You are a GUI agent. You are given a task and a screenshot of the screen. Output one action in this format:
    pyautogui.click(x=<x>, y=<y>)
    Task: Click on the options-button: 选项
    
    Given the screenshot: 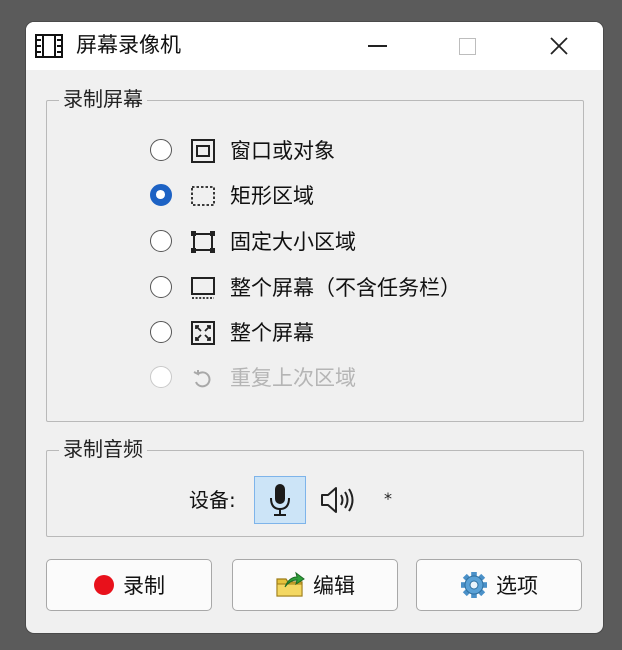 What is the action you would take?
    pyautogui.click(x=499, y=585)
    